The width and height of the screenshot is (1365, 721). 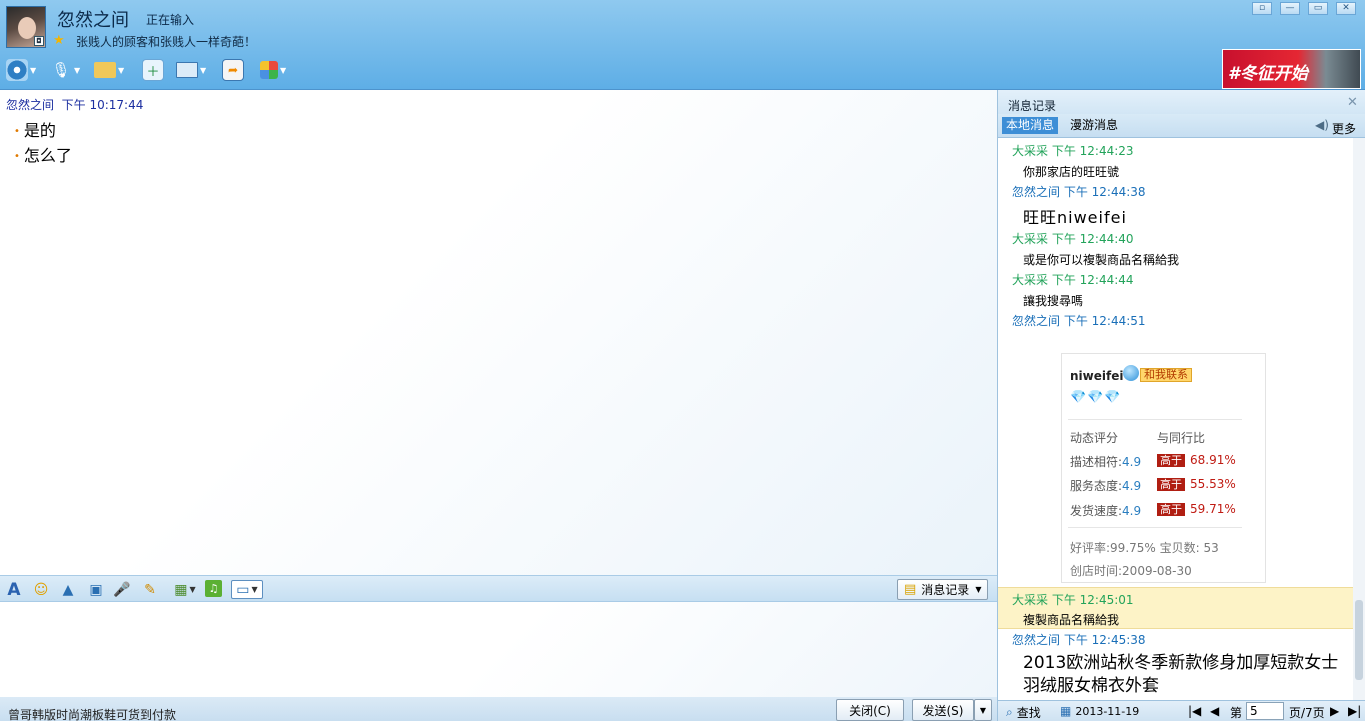 What do you see at coordinates (1073, 239) in the screenshot?
I see `history-message-header: 大采采 下午 12:44:40` at bounding box center [1073, 239].